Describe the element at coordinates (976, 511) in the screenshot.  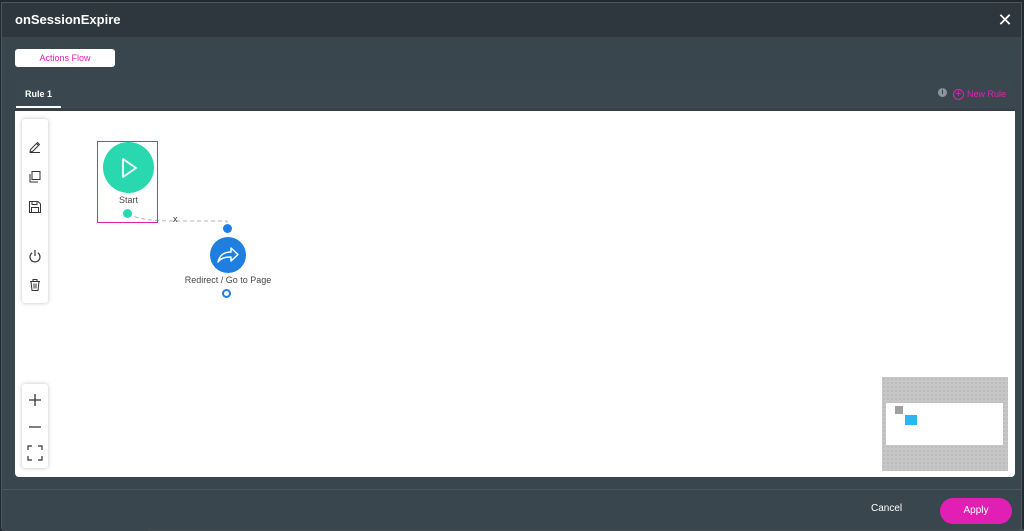
I see `apply-button: Apply` at that location.